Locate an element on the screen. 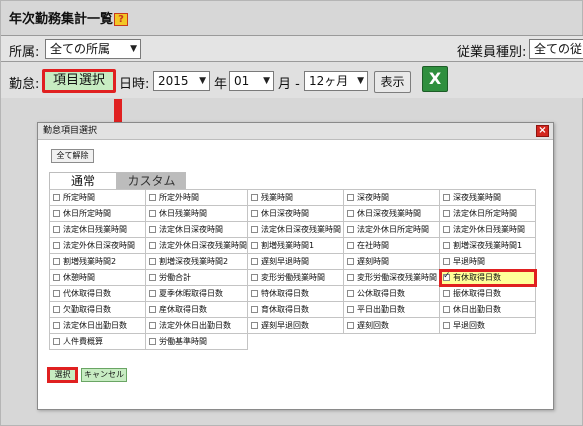 The width and height of the screenshot is (583, 426). item-checkbox-cell: 法定外休日深夜残業時間 is located at coordinates (196, 245).